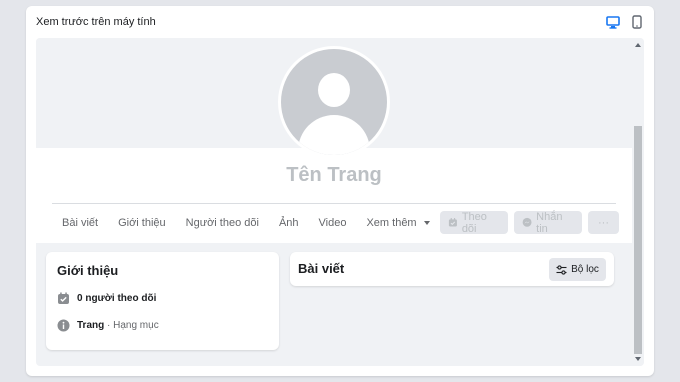 Image resolution: width=680 pixels, height=382 pixels. I want to click on tab-videos: Video, so click(333, 223).